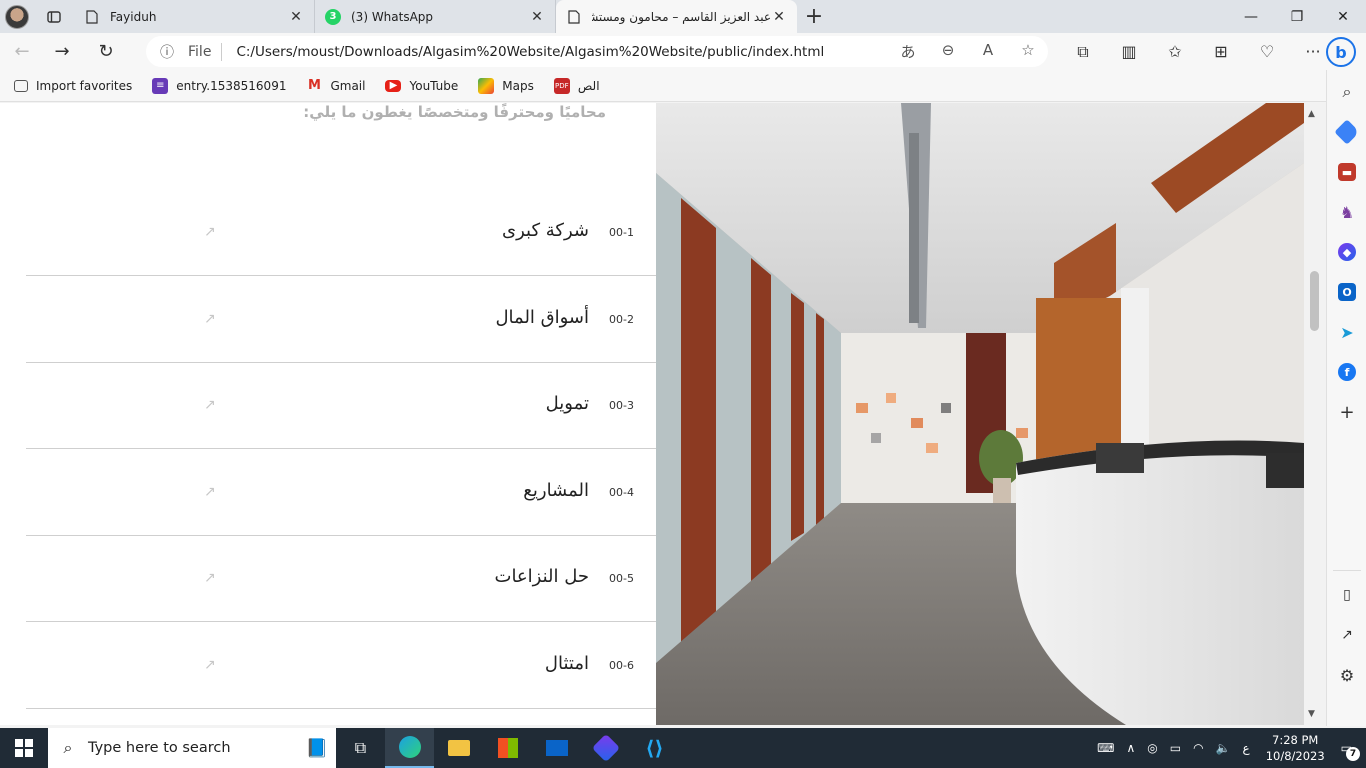 This screenshot has height=768, width=1366. What do you see at coordinates (1346, 332) in the screenshot?
I see `sidebar-send-icon: ➤` at bounding box center [1346, 332].